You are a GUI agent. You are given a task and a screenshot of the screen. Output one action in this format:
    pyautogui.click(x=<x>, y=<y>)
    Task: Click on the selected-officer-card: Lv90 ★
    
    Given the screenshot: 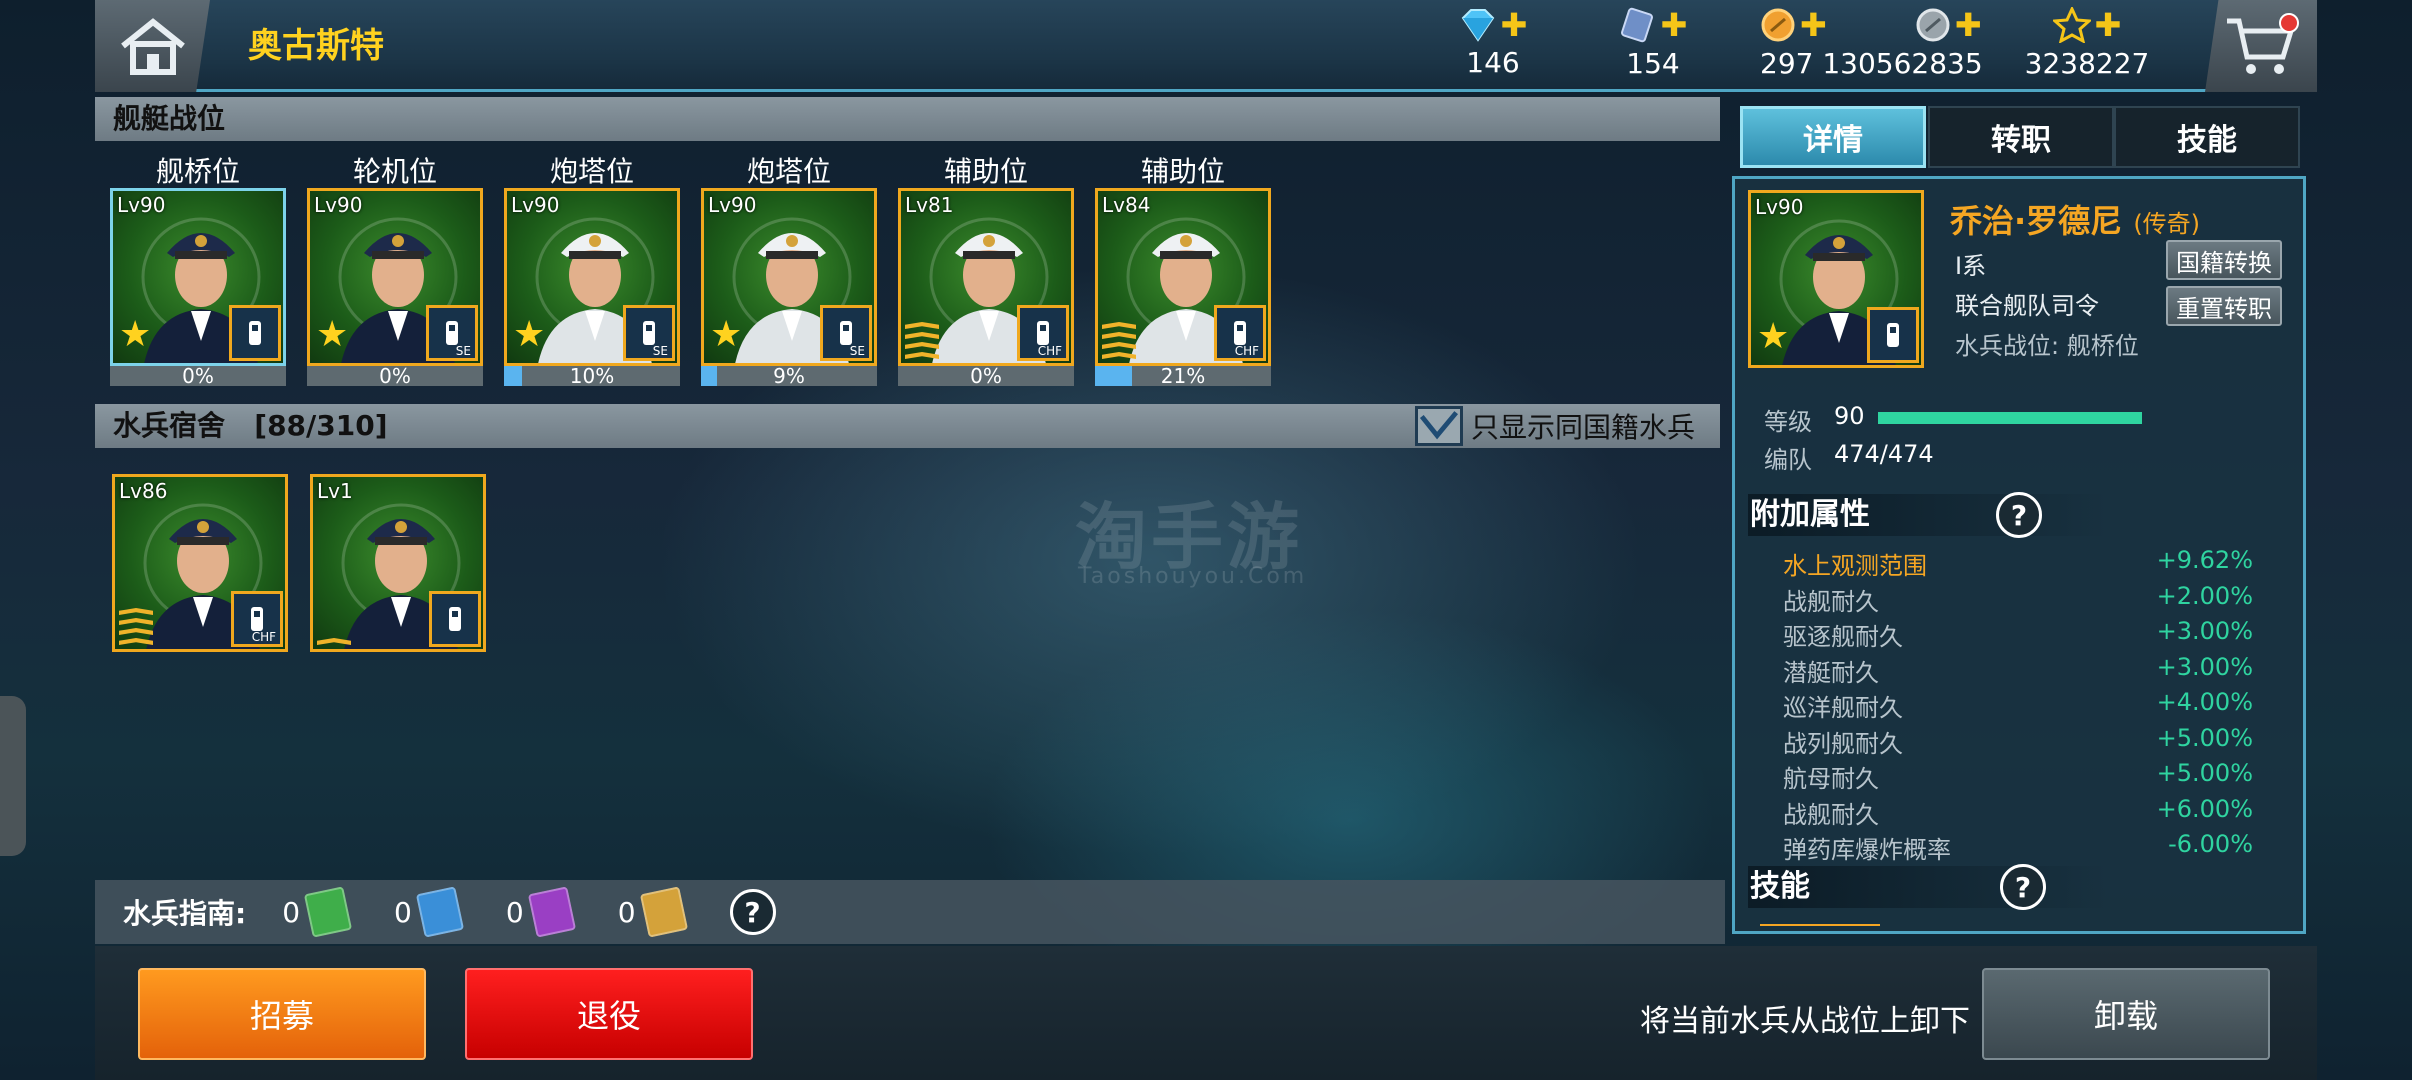 What is the action you would take?
    pyautogui.click(x=1836, y=279)
    